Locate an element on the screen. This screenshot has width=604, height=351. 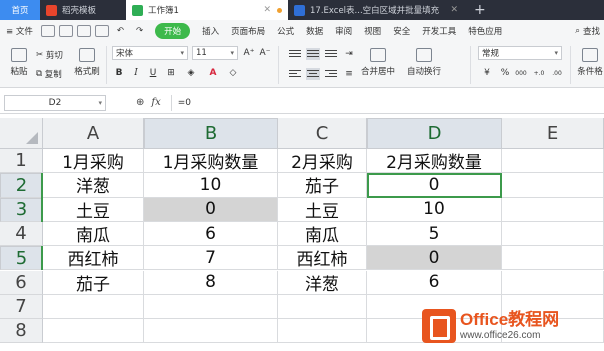
column-header-d: D is located at coordinates (434, 133).